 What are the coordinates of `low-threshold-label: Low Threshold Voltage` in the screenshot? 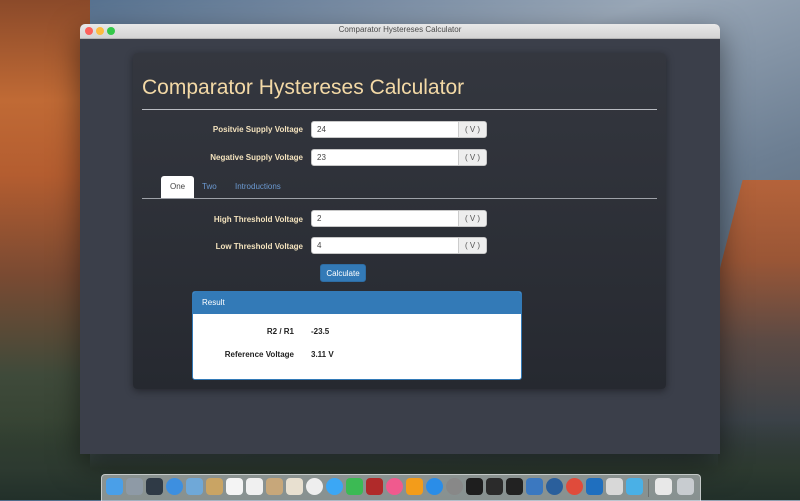 It's located at (259, 246).